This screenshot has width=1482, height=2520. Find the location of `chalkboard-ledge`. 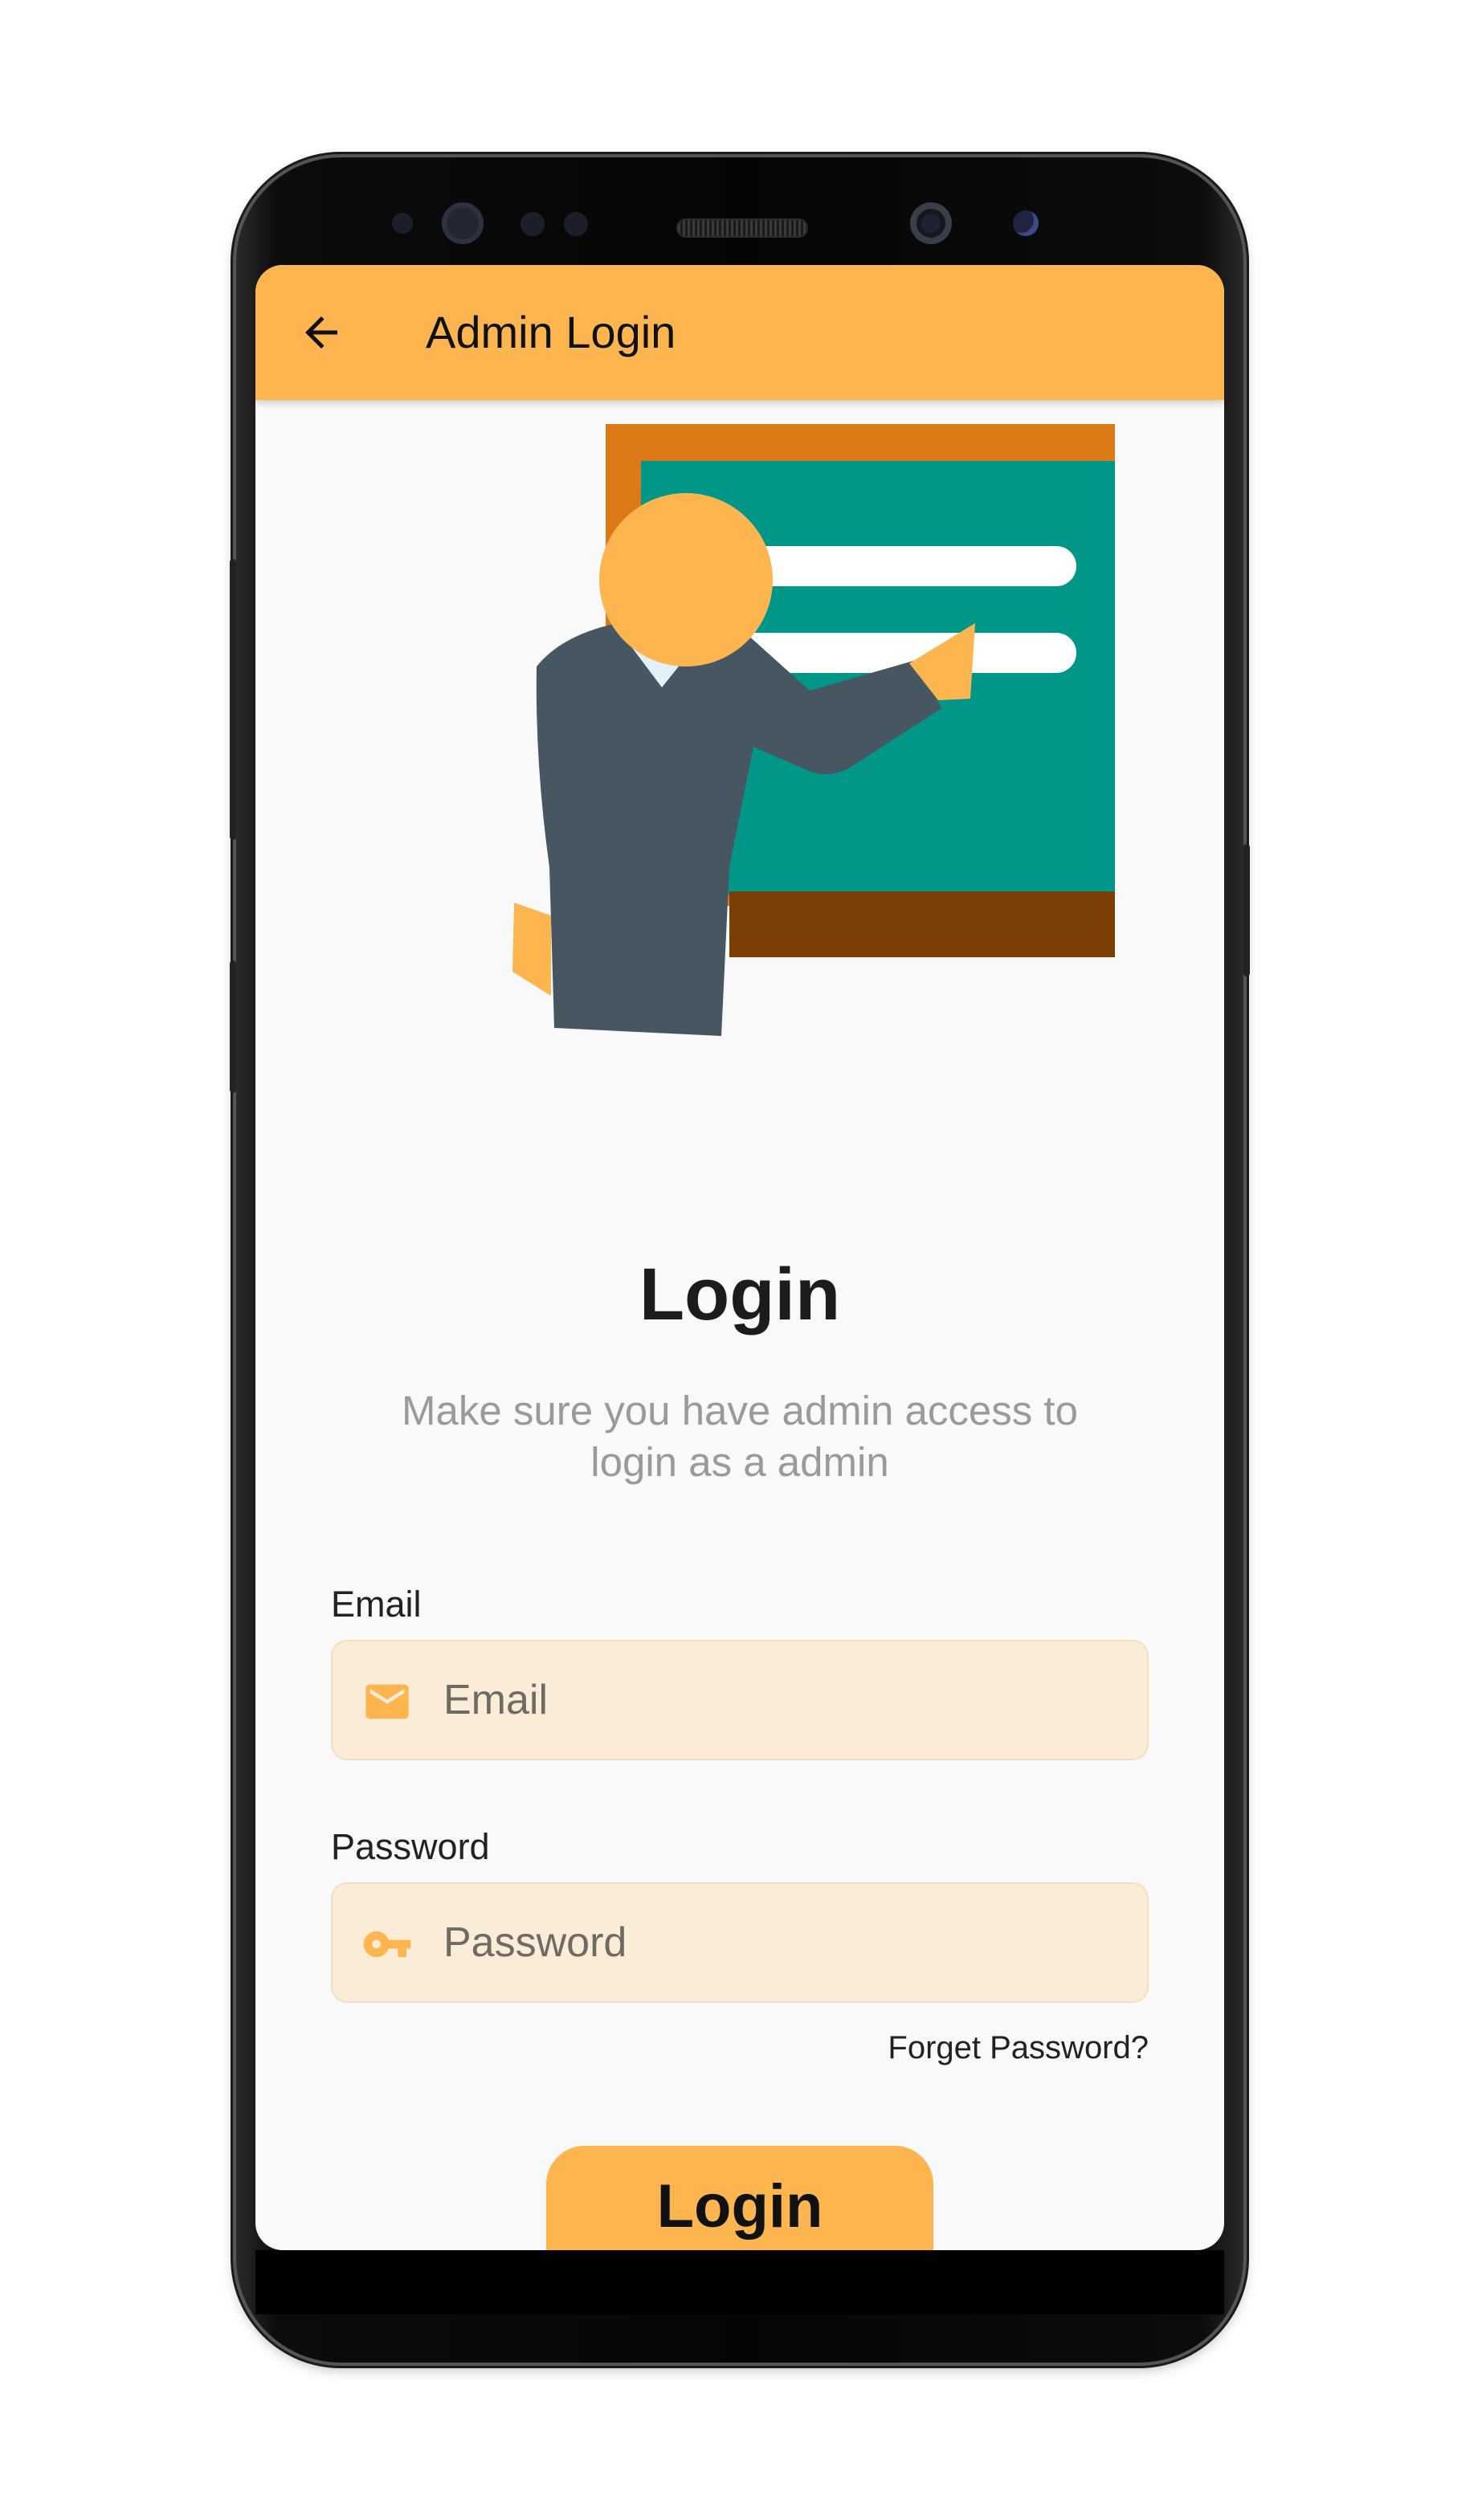

chalkboard-ledge is located at coordinates (922, 924).